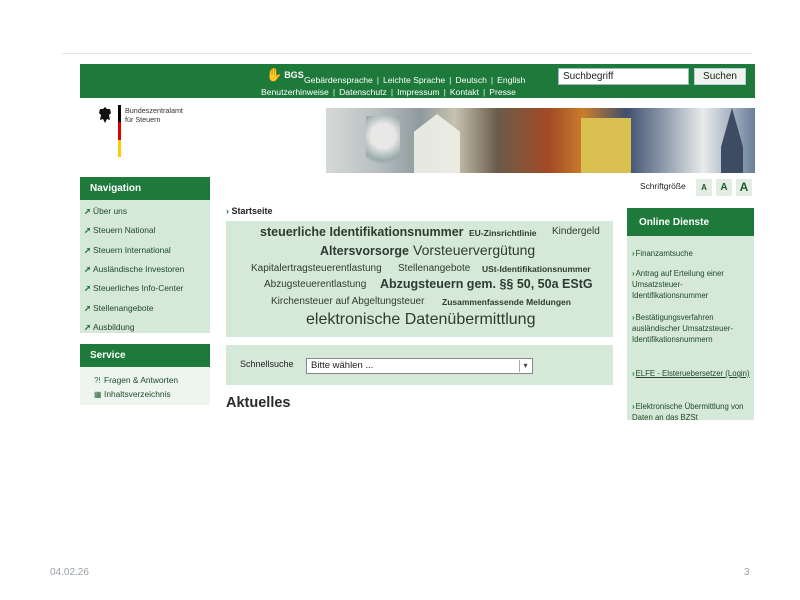 The image size is (800, 600). I want to click on breadcrumb: › Startseite, so click(249, 211).